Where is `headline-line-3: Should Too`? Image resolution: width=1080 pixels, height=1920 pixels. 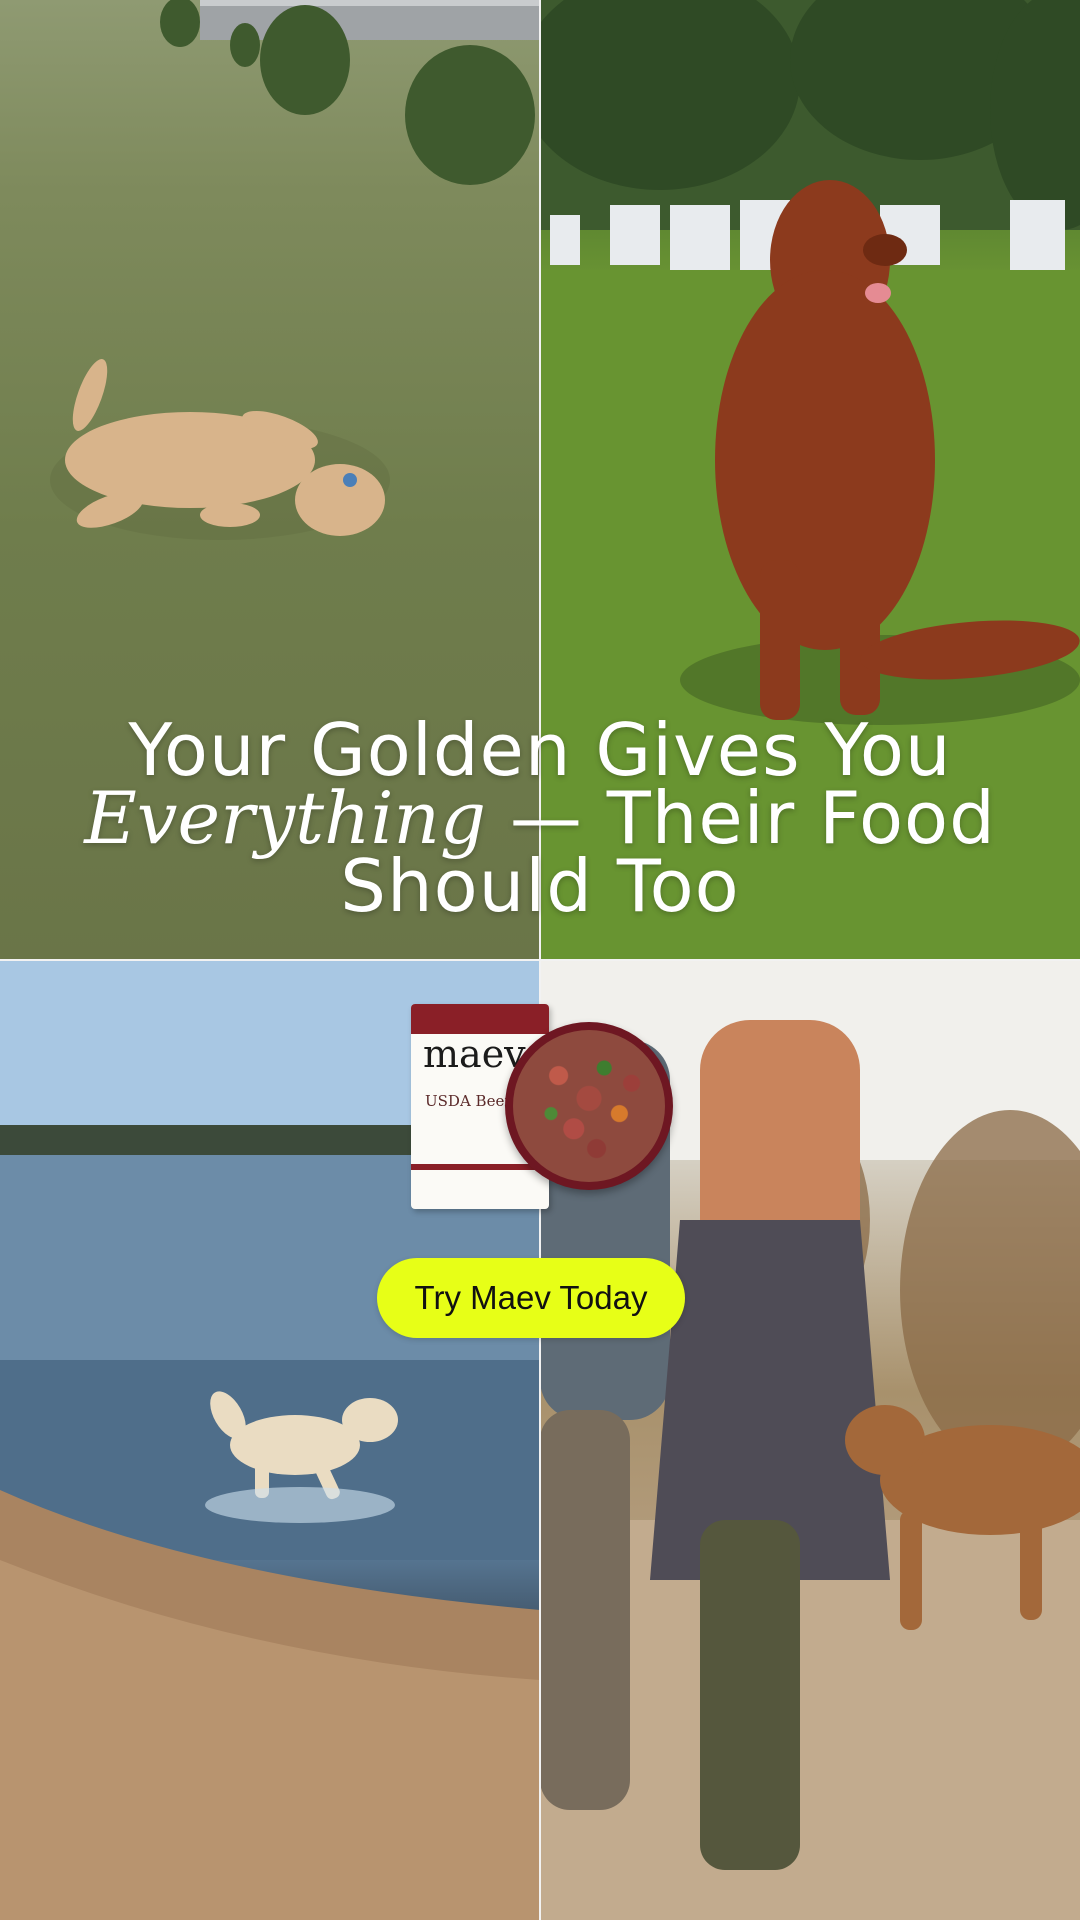
headline-line-3: Should Too is located at coordinates (540, 886).